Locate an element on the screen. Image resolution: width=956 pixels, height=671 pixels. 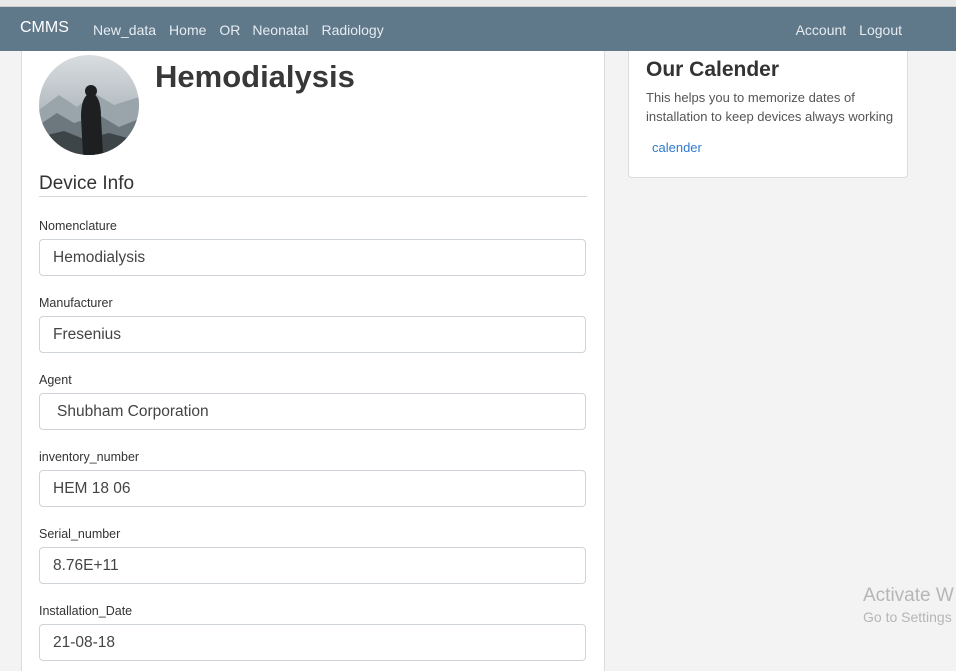
nav-link-radiology: Radiology is located at coordinates (352, 30).